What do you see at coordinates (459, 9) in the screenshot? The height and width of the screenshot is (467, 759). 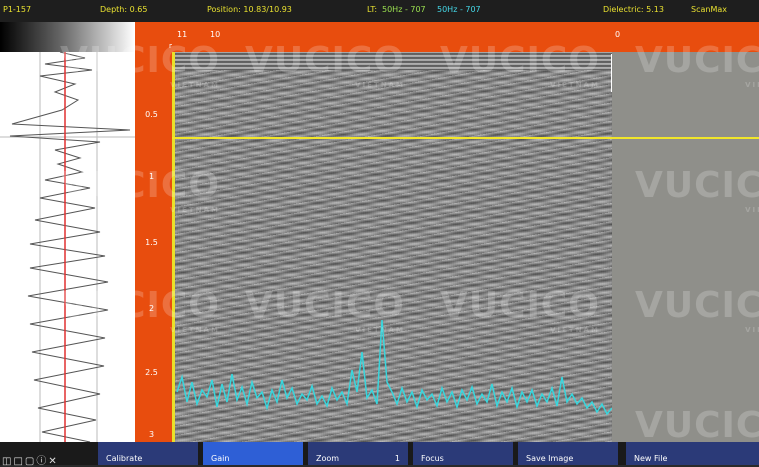 I see `lt-frequency-2: 50Hz - 707` at bounding box center [459, 9].